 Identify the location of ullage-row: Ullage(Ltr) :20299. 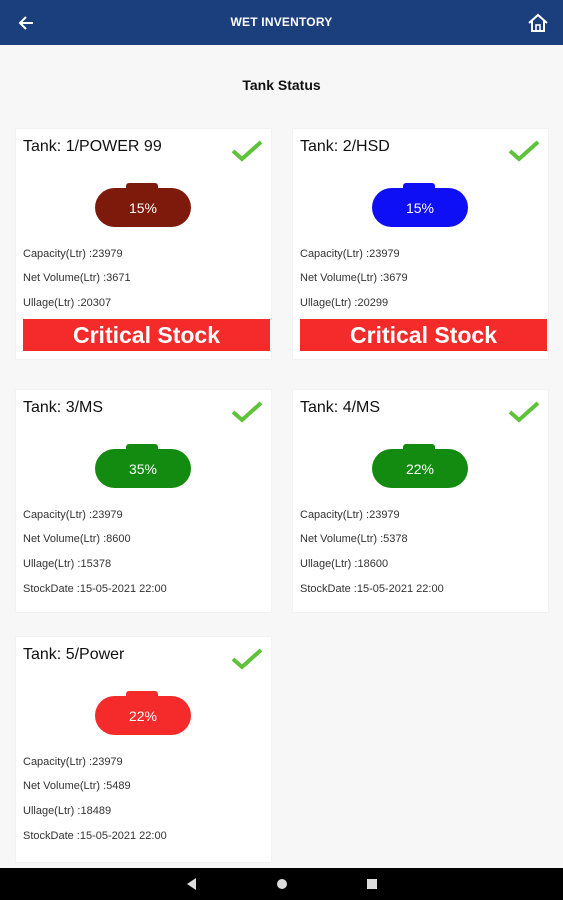
(344, 303).